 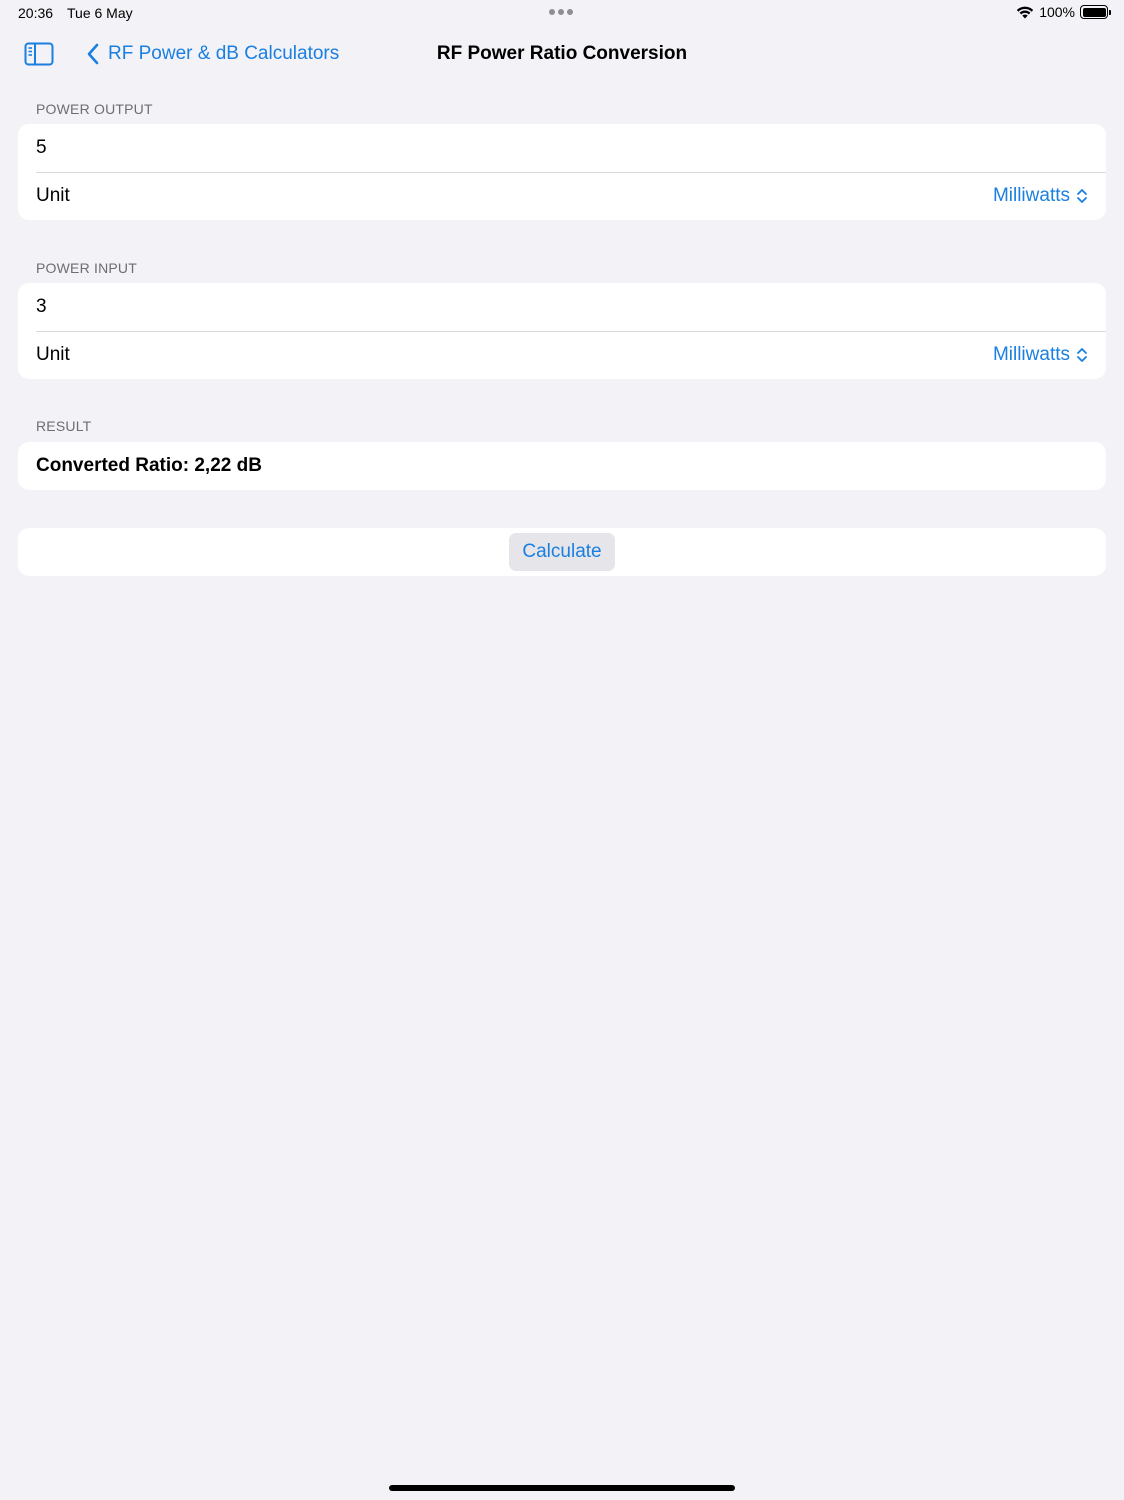 I want to click on power-output-unit-picker: Milliwatts, so click(x=1040, y=196).